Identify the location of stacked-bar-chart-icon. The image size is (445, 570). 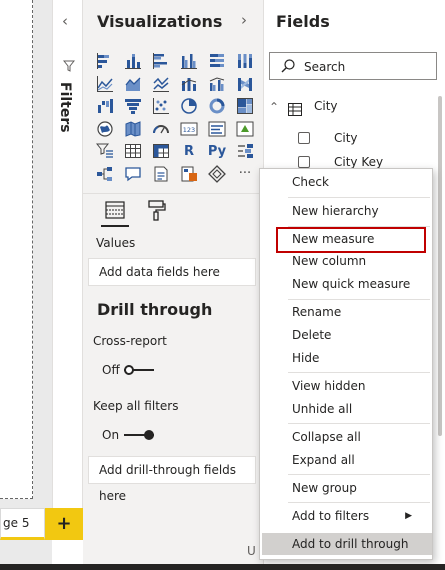
(105, 61).